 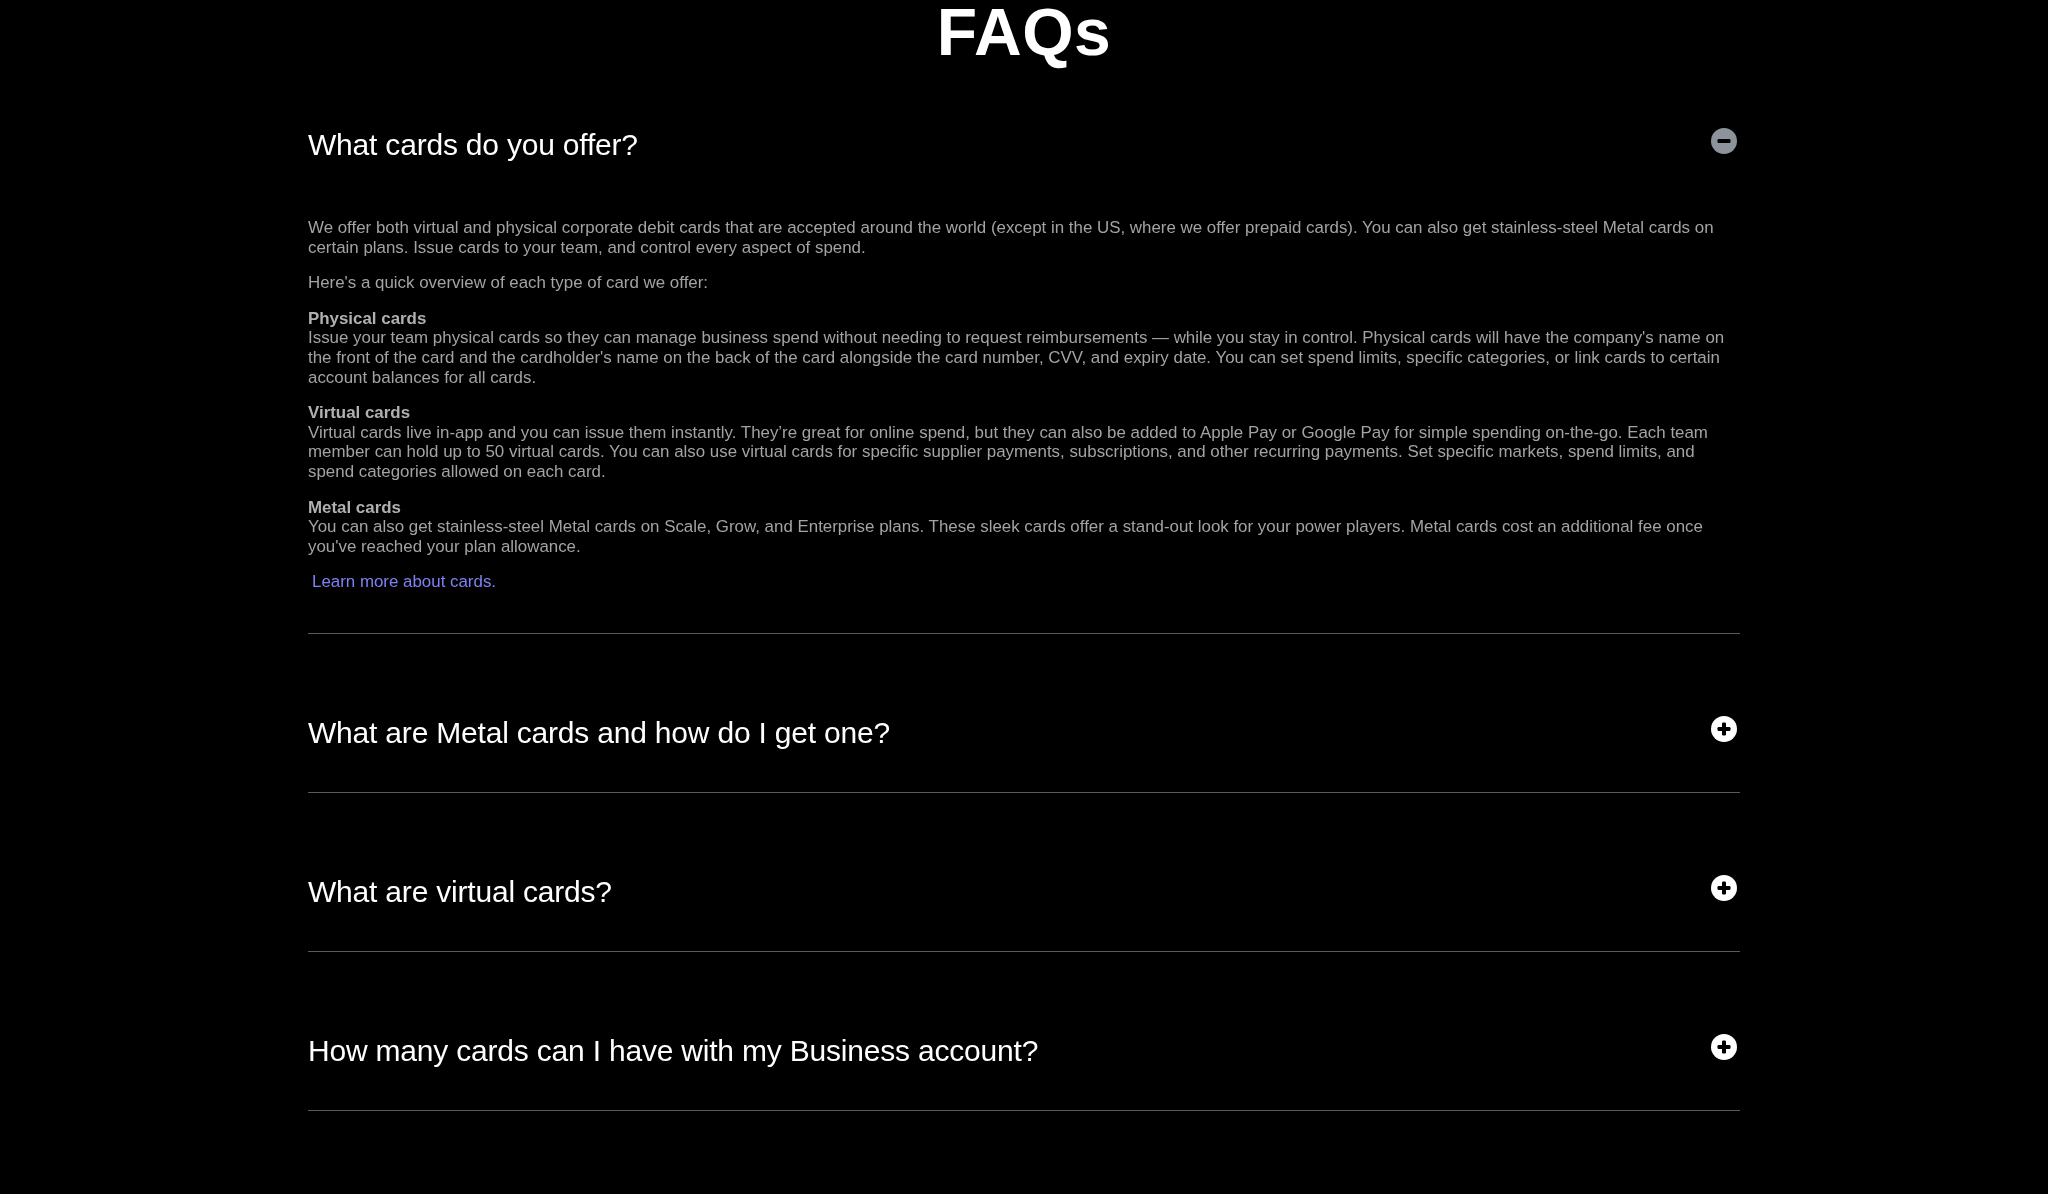 What do you see at coordinates (460, 891) in the screenshot?
I see `faq-question: What are virtual cards?` at bounding box center [460, 891].